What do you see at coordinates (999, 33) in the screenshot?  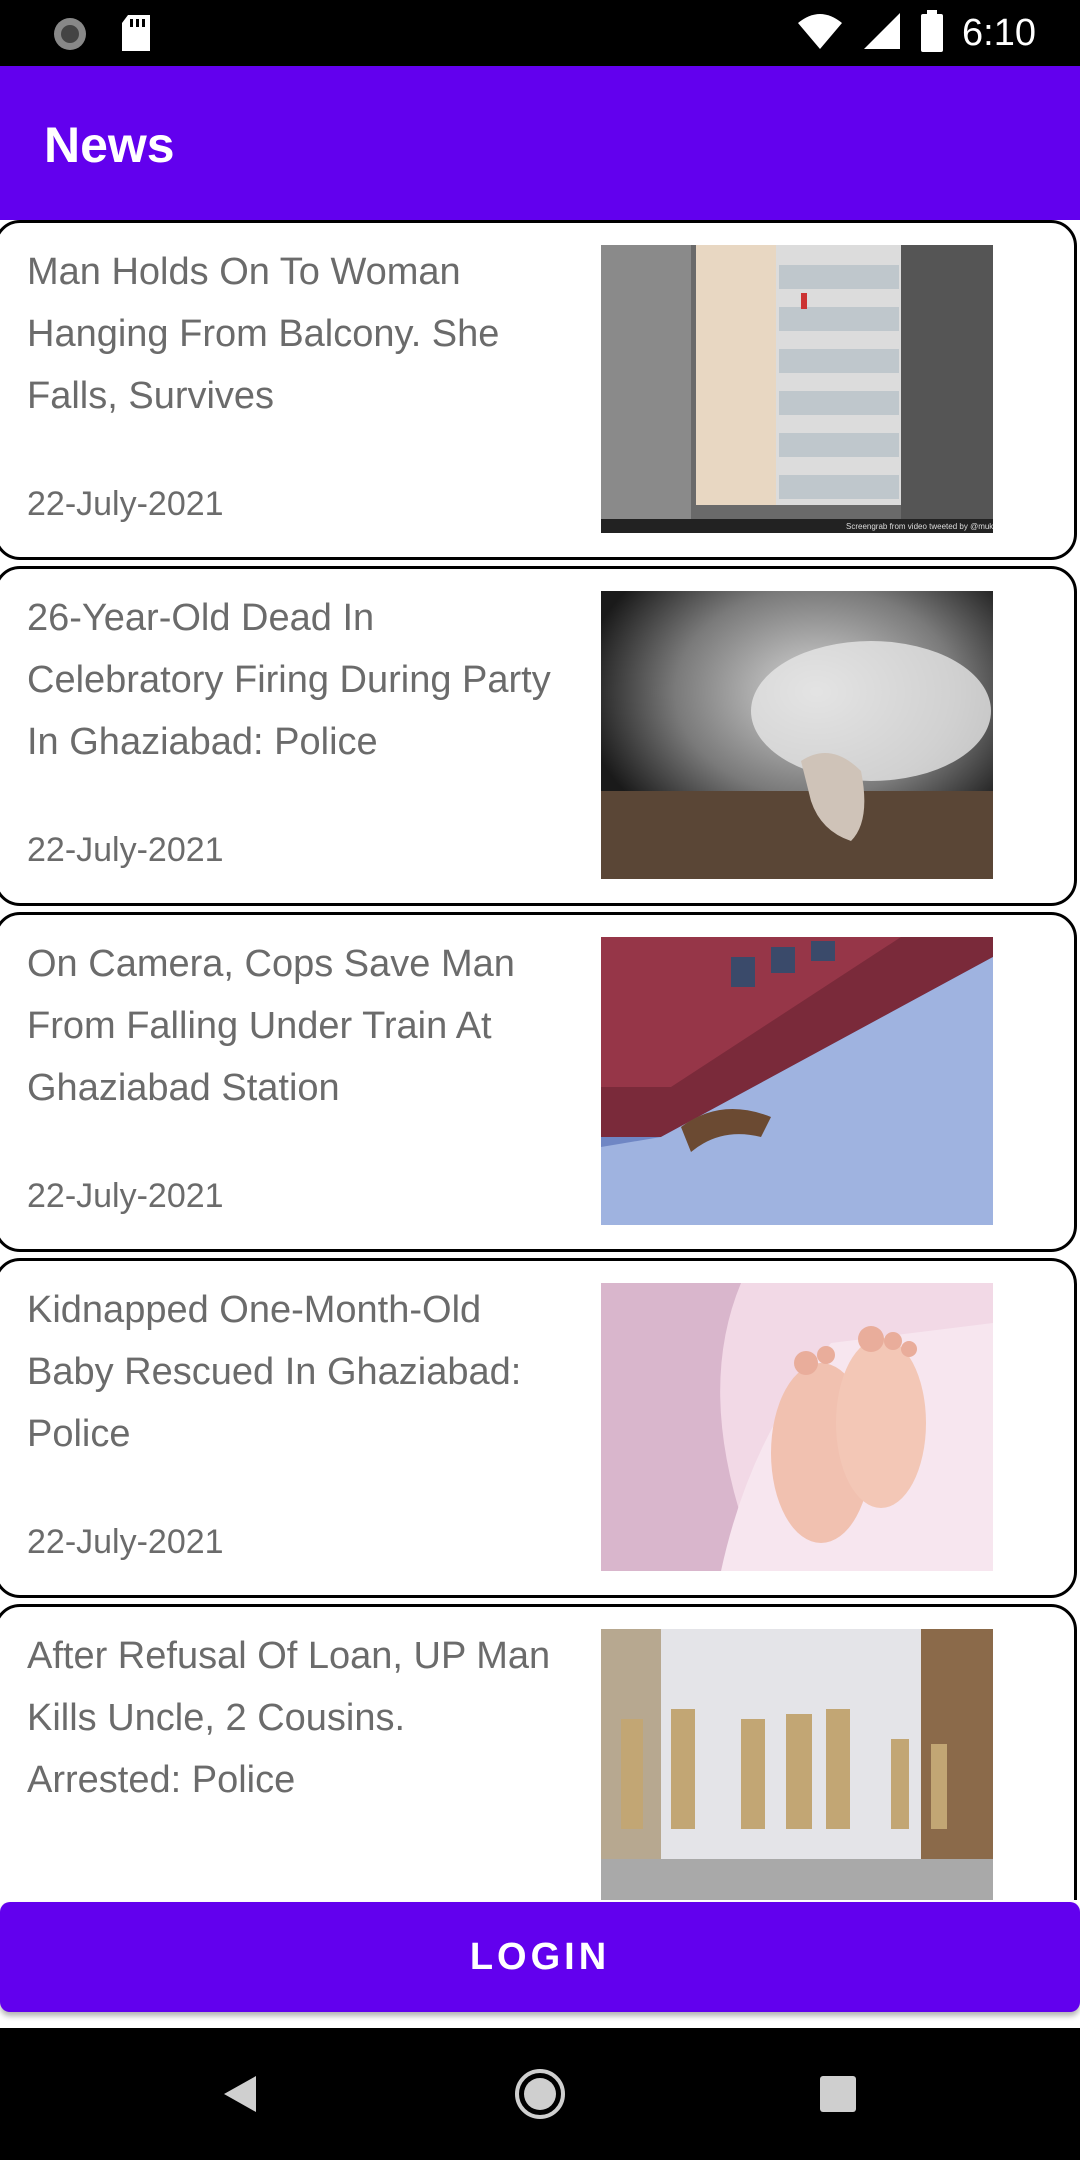 I see `status-time: 6:10` at bounding box center [999, 33].